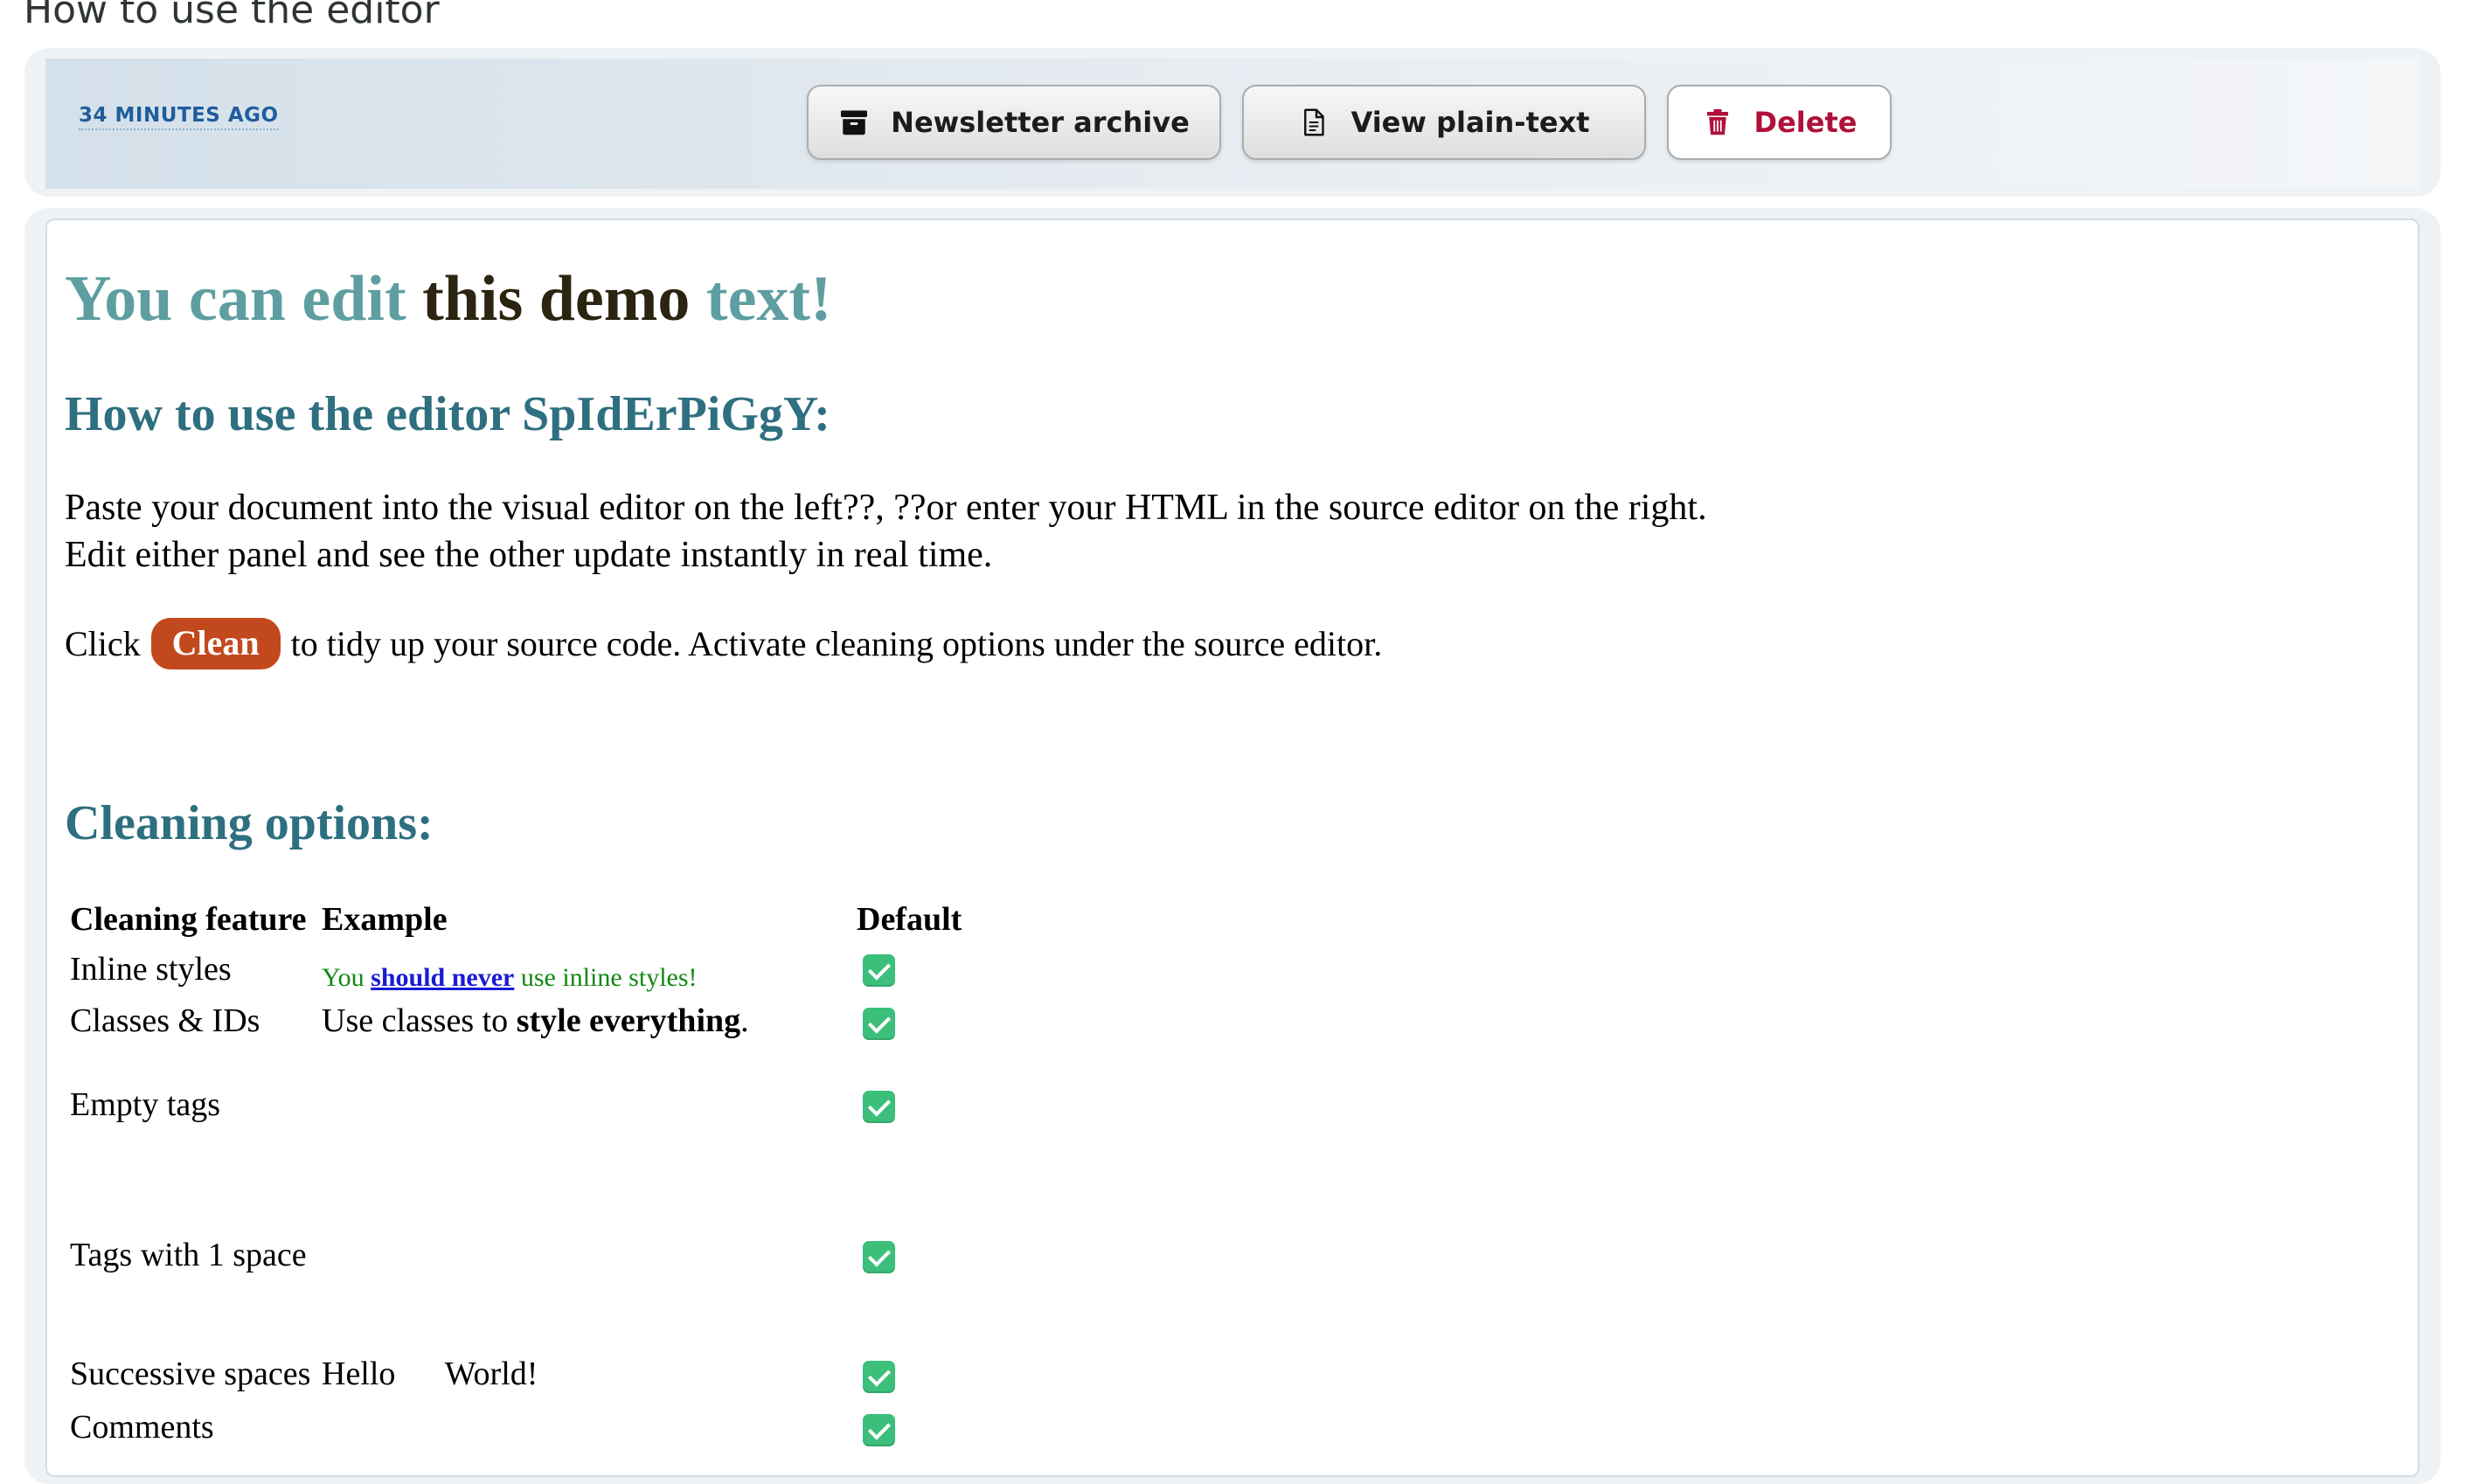 Image resolution: width=2465 pixels, height=1484 pixels. I want to click on inline-example-pre: You, so click(346, 977).